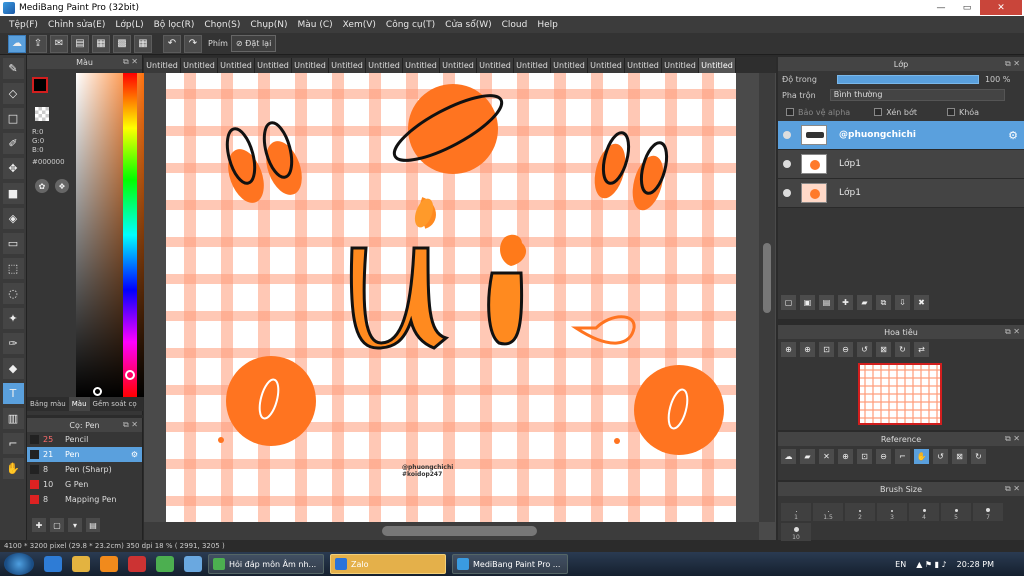 Image resolution: width=1024 pixels, height=576 pixels. Describe the element at coordinates (515, 25) in the screenshot. I see `menu-cloud: Cloud` at that location.